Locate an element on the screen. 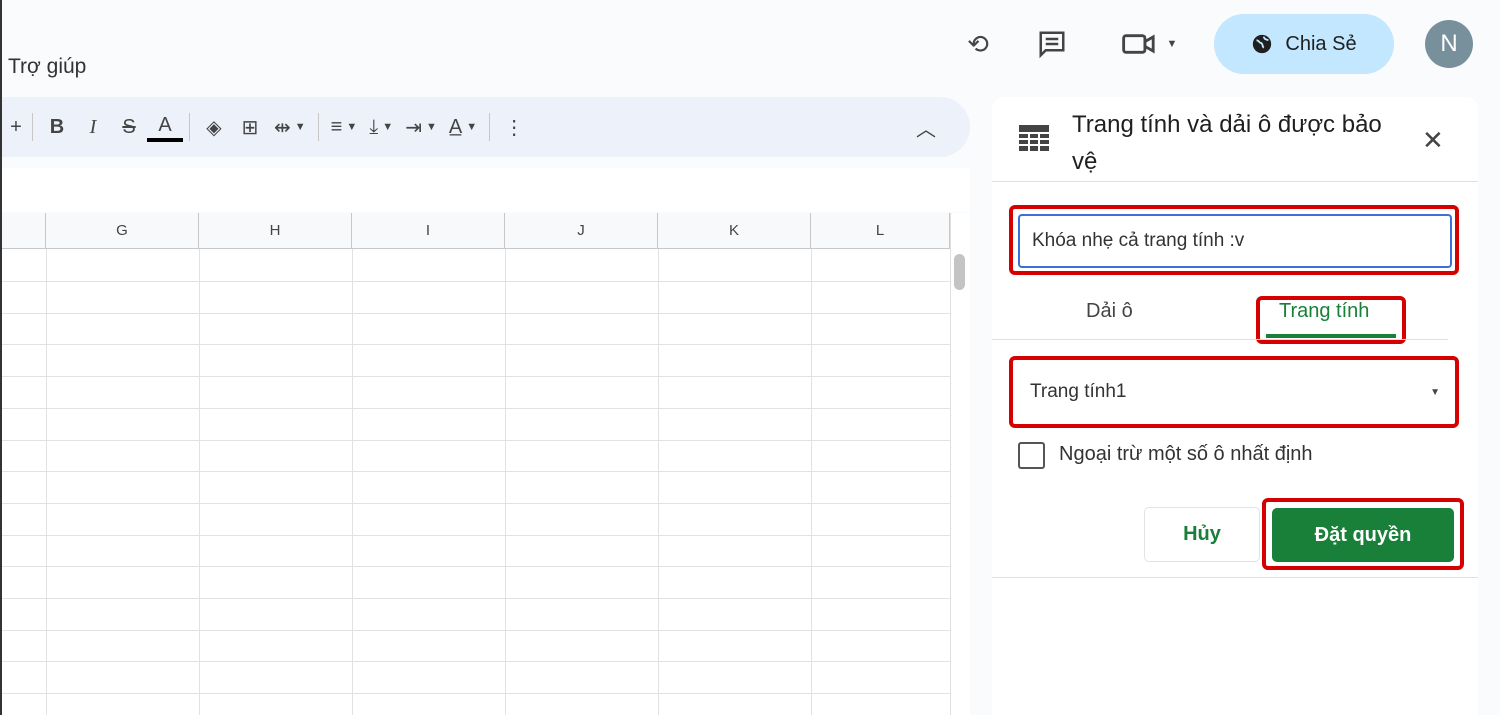 The width and height of the screenshot is (1500, 715). video-camera-icon is located at coordinates (1138, 44).